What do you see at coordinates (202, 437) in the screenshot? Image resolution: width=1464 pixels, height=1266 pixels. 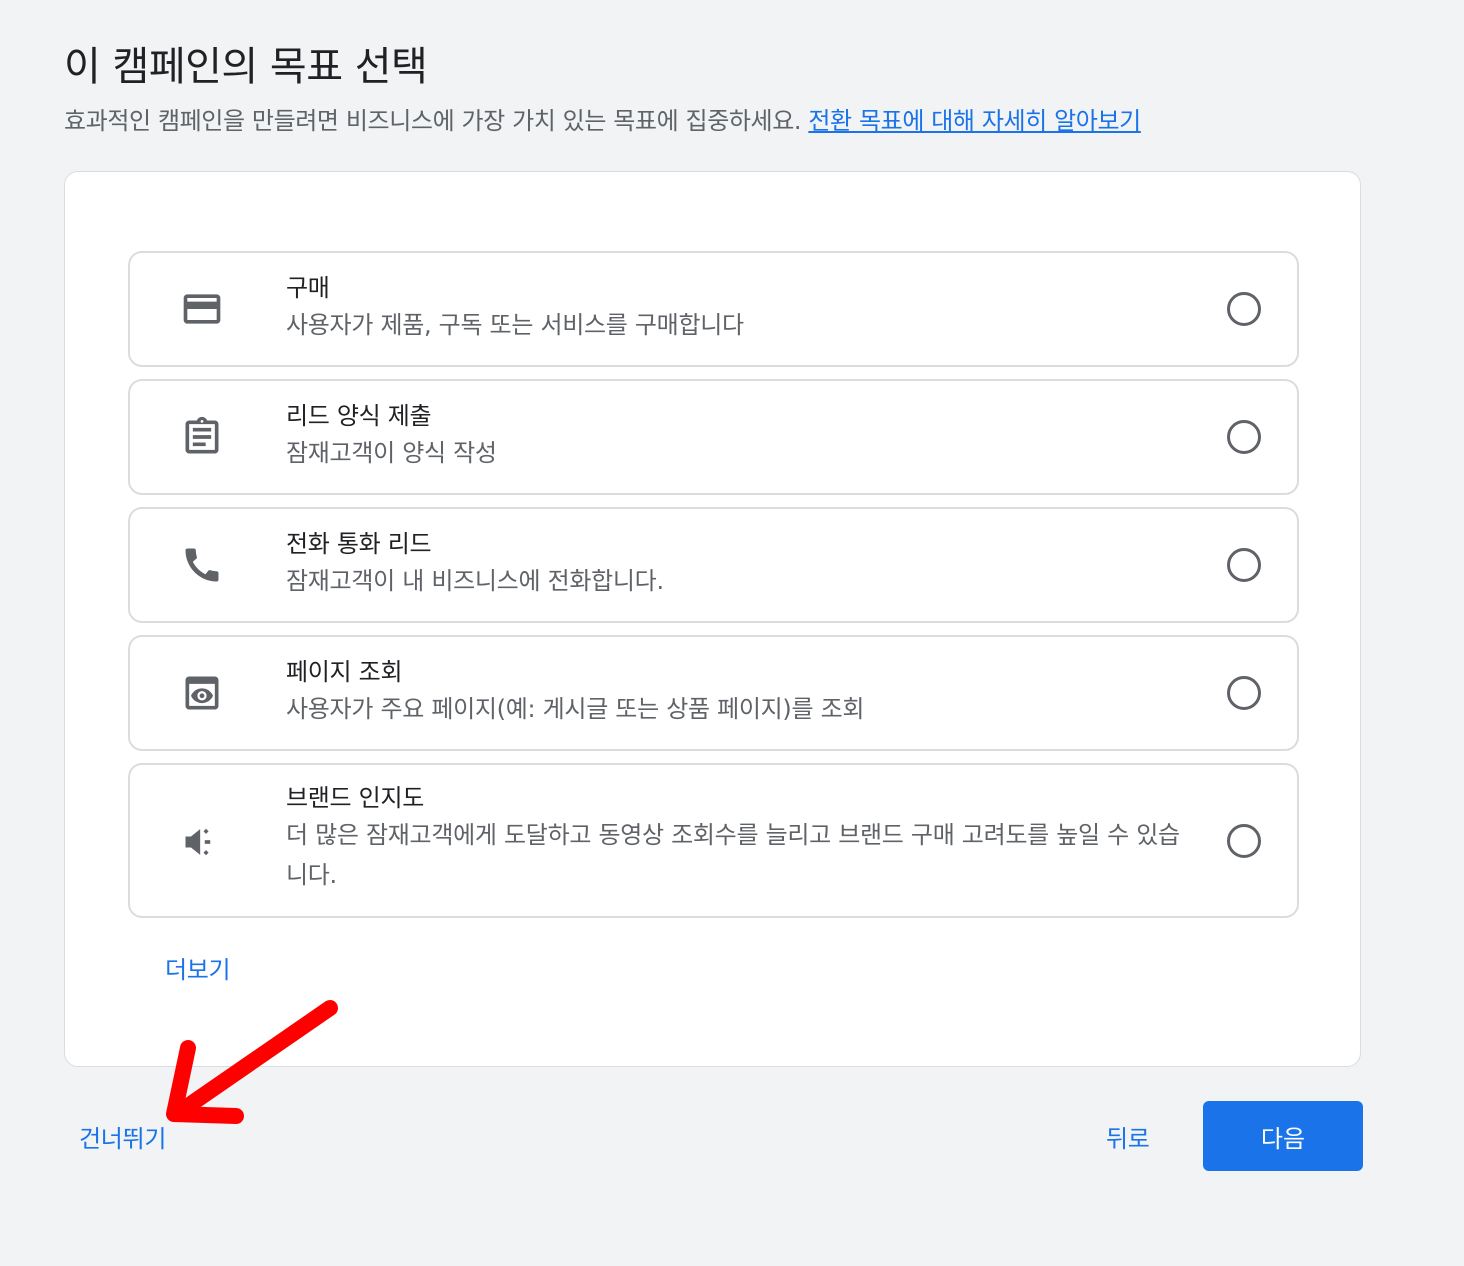 I see `clipboard-icon` at bounding box center [202, 437].